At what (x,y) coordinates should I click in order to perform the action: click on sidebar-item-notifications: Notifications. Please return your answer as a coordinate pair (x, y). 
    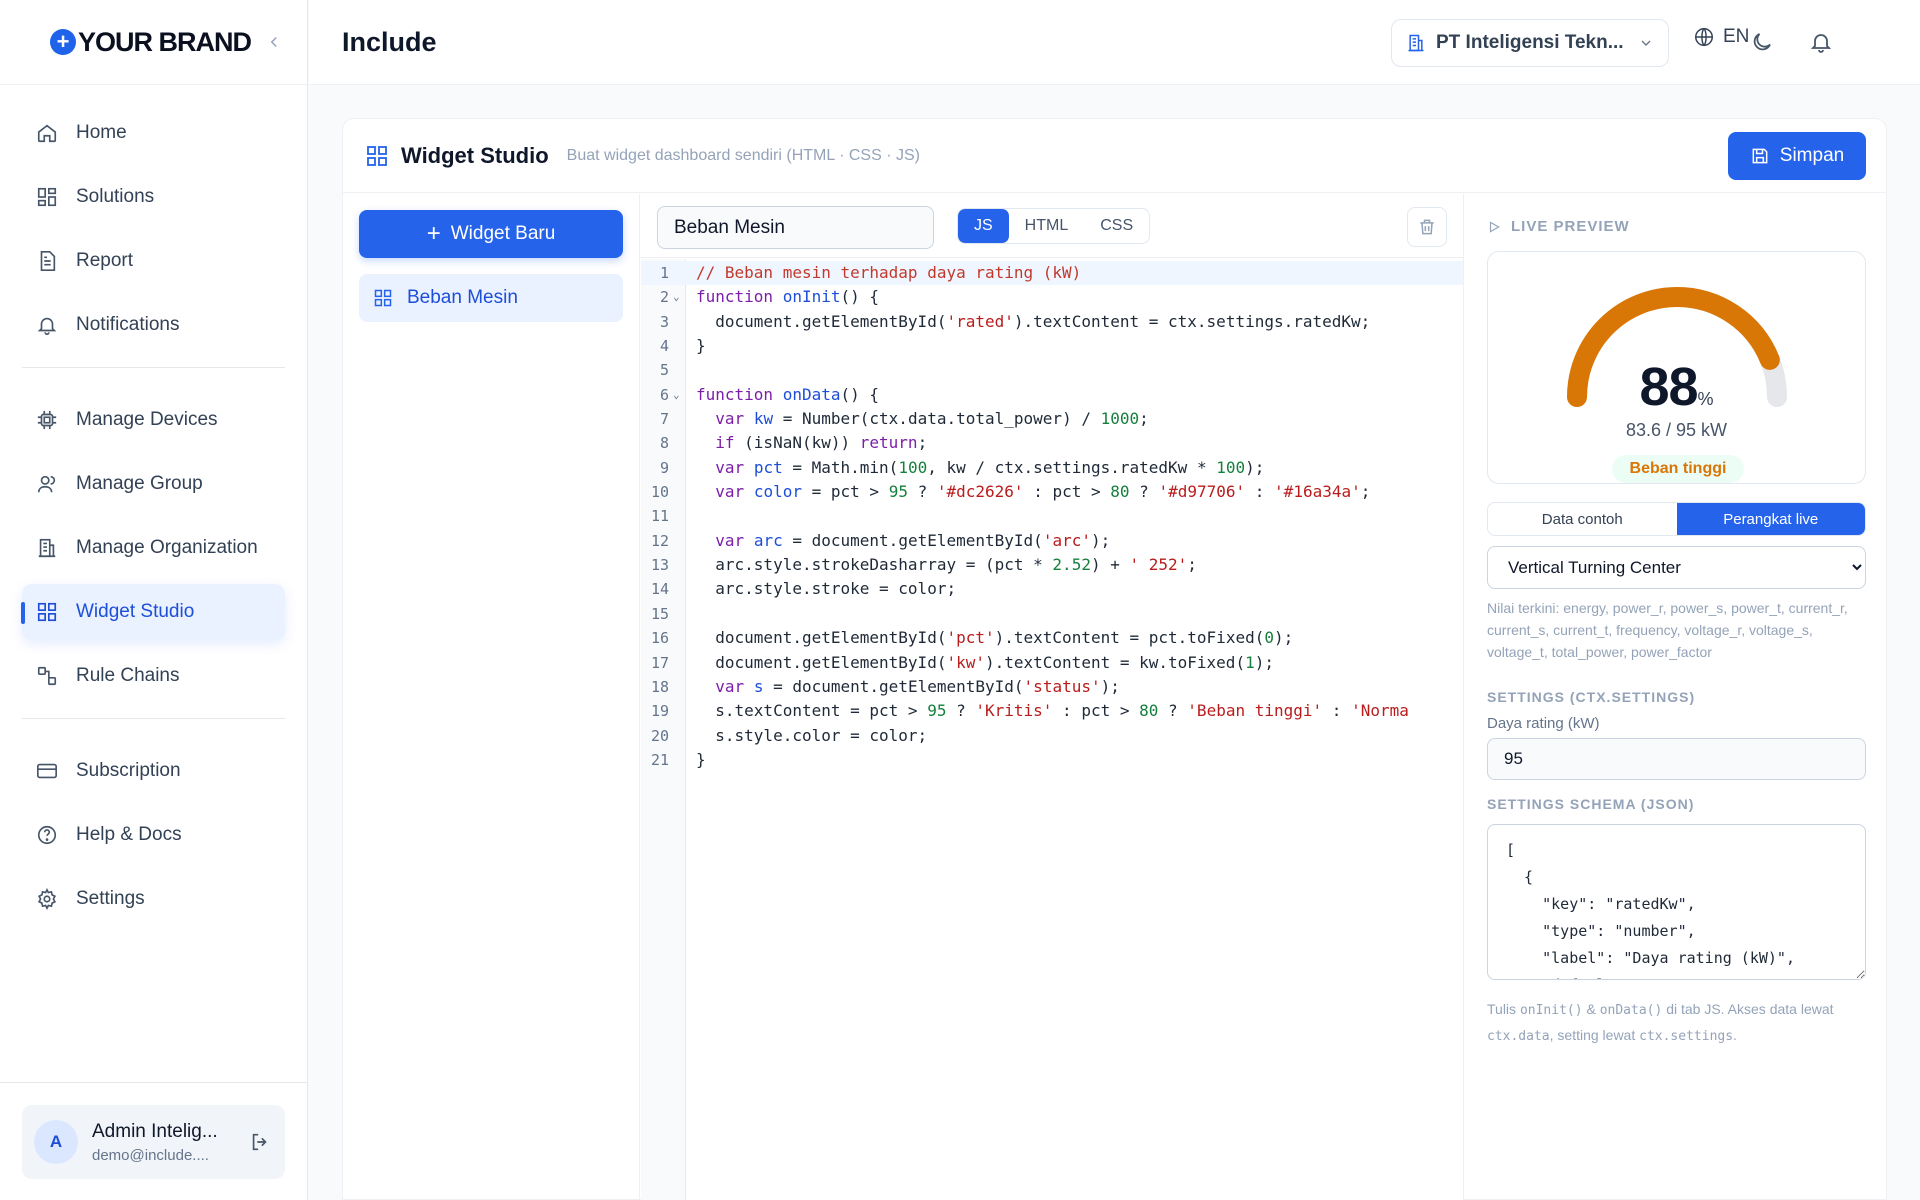
    Looking at the image, I should click on (153, 325).